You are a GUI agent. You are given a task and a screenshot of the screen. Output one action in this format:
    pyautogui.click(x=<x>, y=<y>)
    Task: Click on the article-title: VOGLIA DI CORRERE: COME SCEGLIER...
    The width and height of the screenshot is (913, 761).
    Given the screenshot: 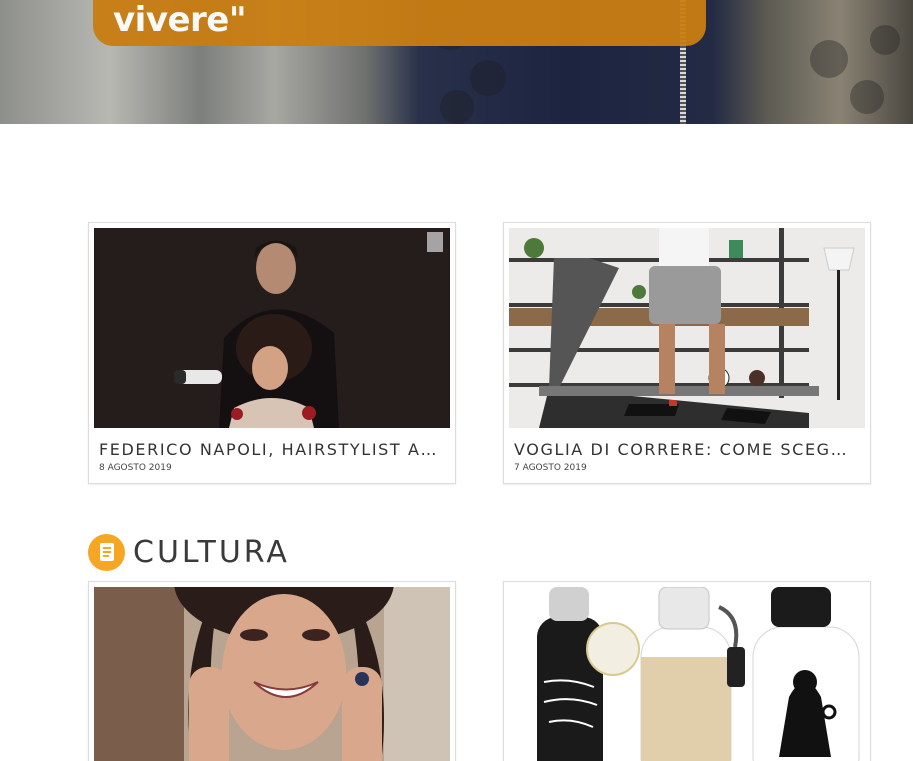 What is the action you would take?
    pyautogui.click(x=684, y=449)
    